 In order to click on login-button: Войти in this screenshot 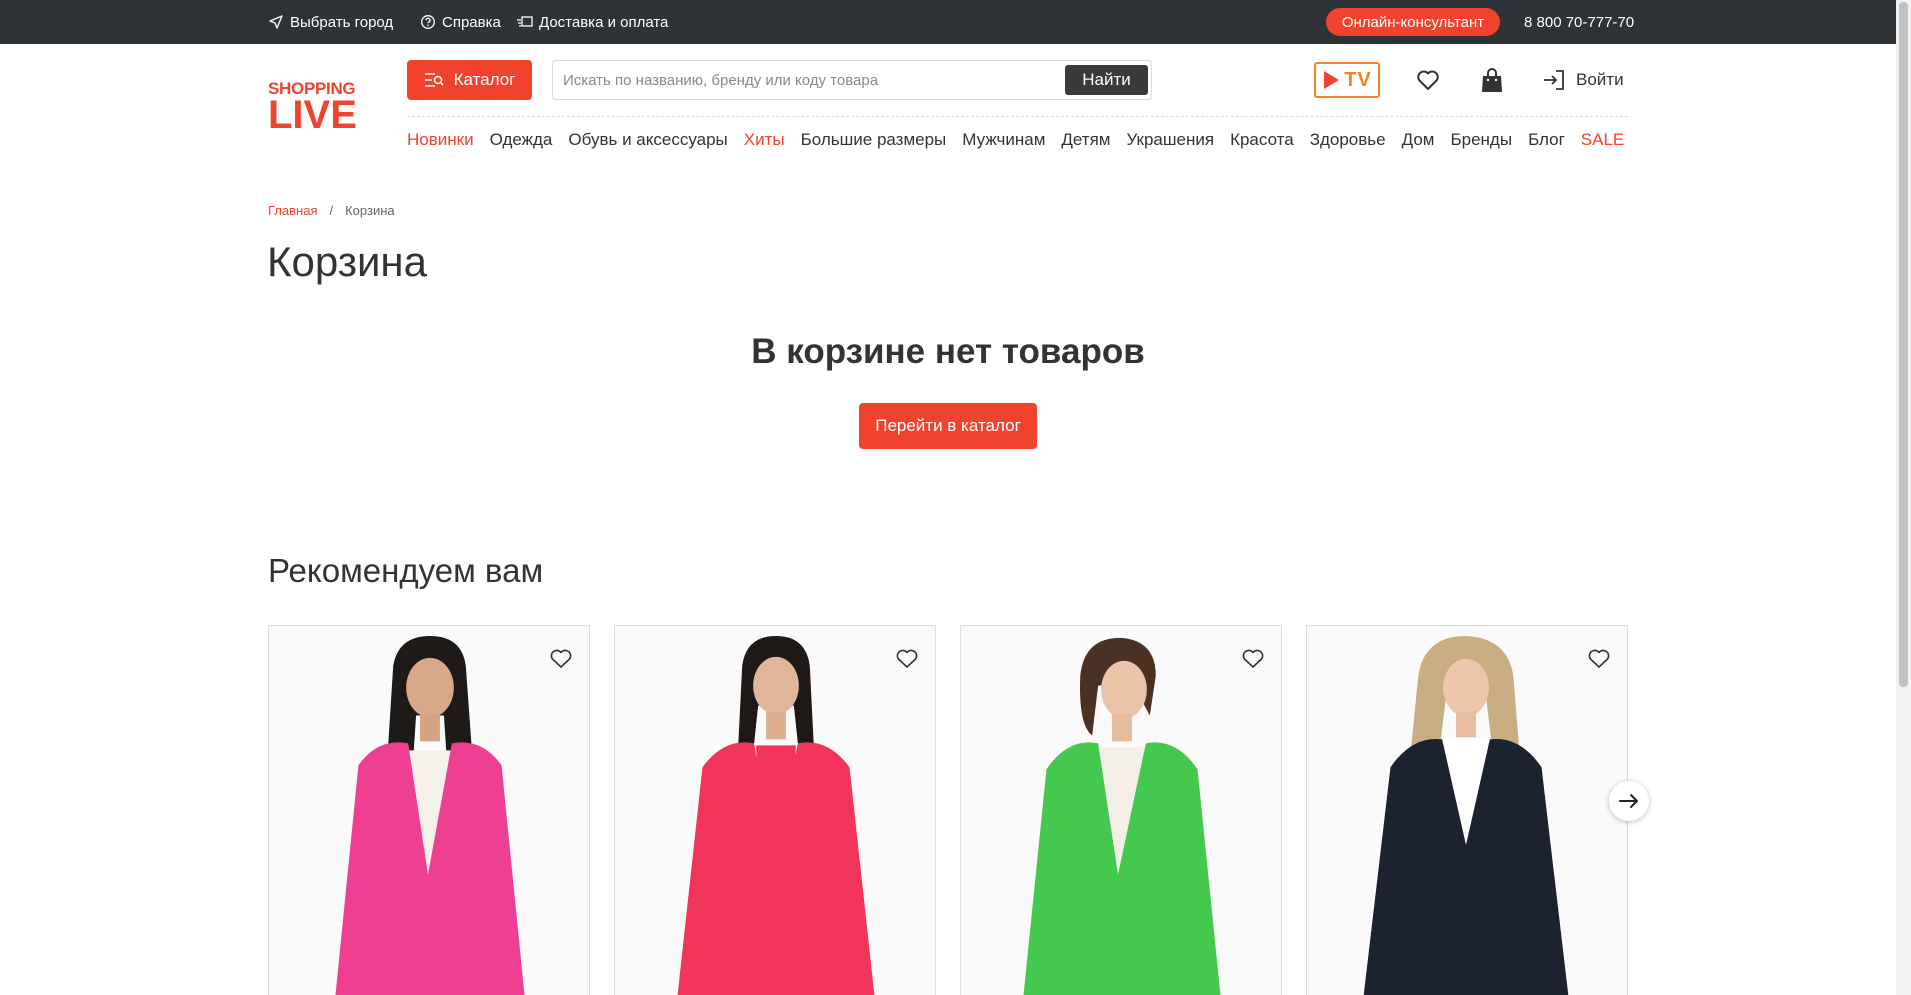, I will do `click(1583, 80)`.